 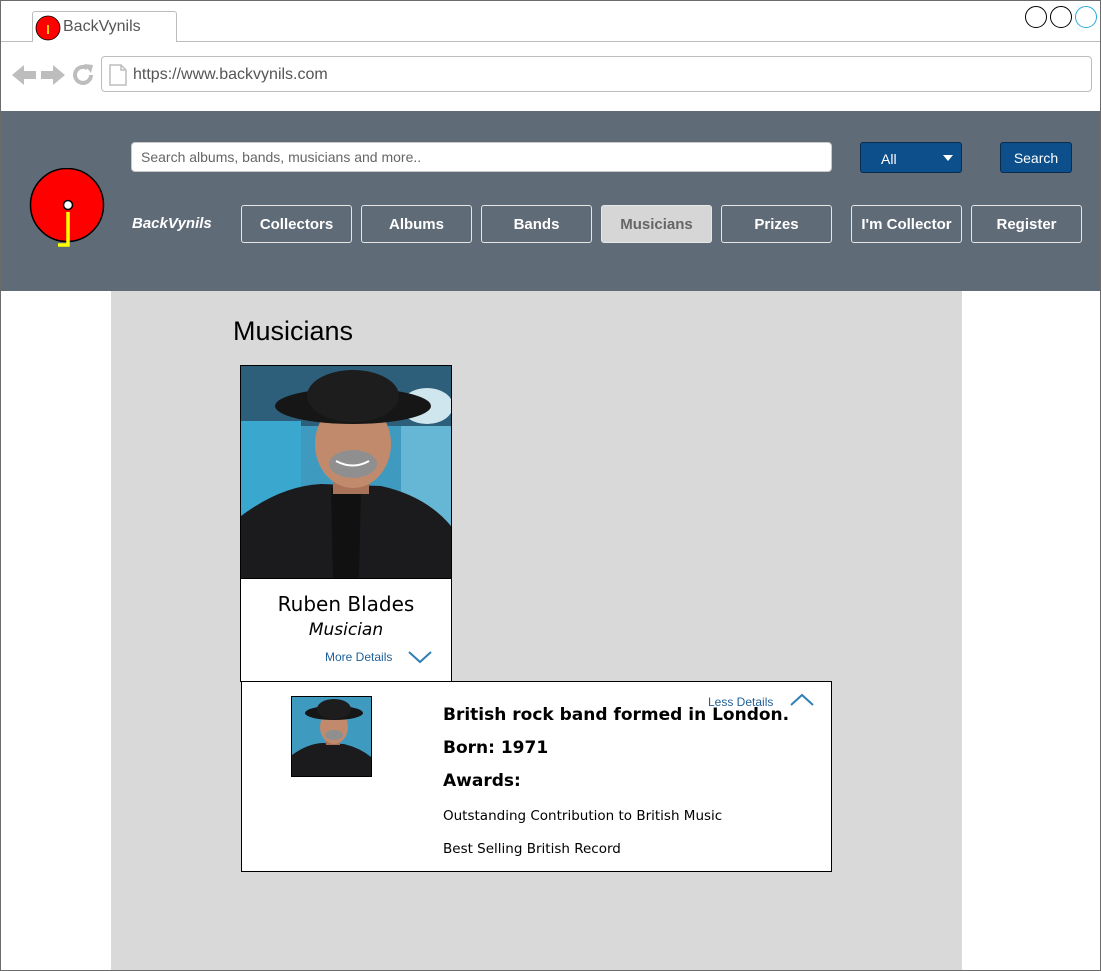 What do you see at coordinates (550, 21) in the screenshot?
I see `tab-bar: BackVynils` at bounding box center [550, 21].